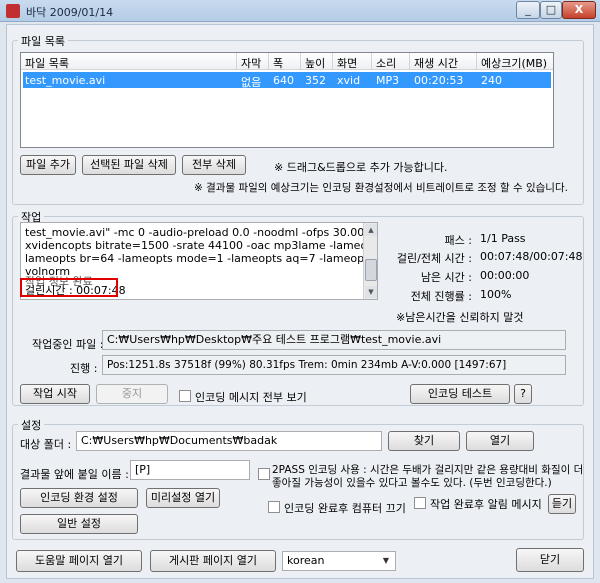 This screenshot has width=600, height=583. Describe the element at coordinates (500, 441) in the screenshot. I see `open-folder-button: 열기` at that location.